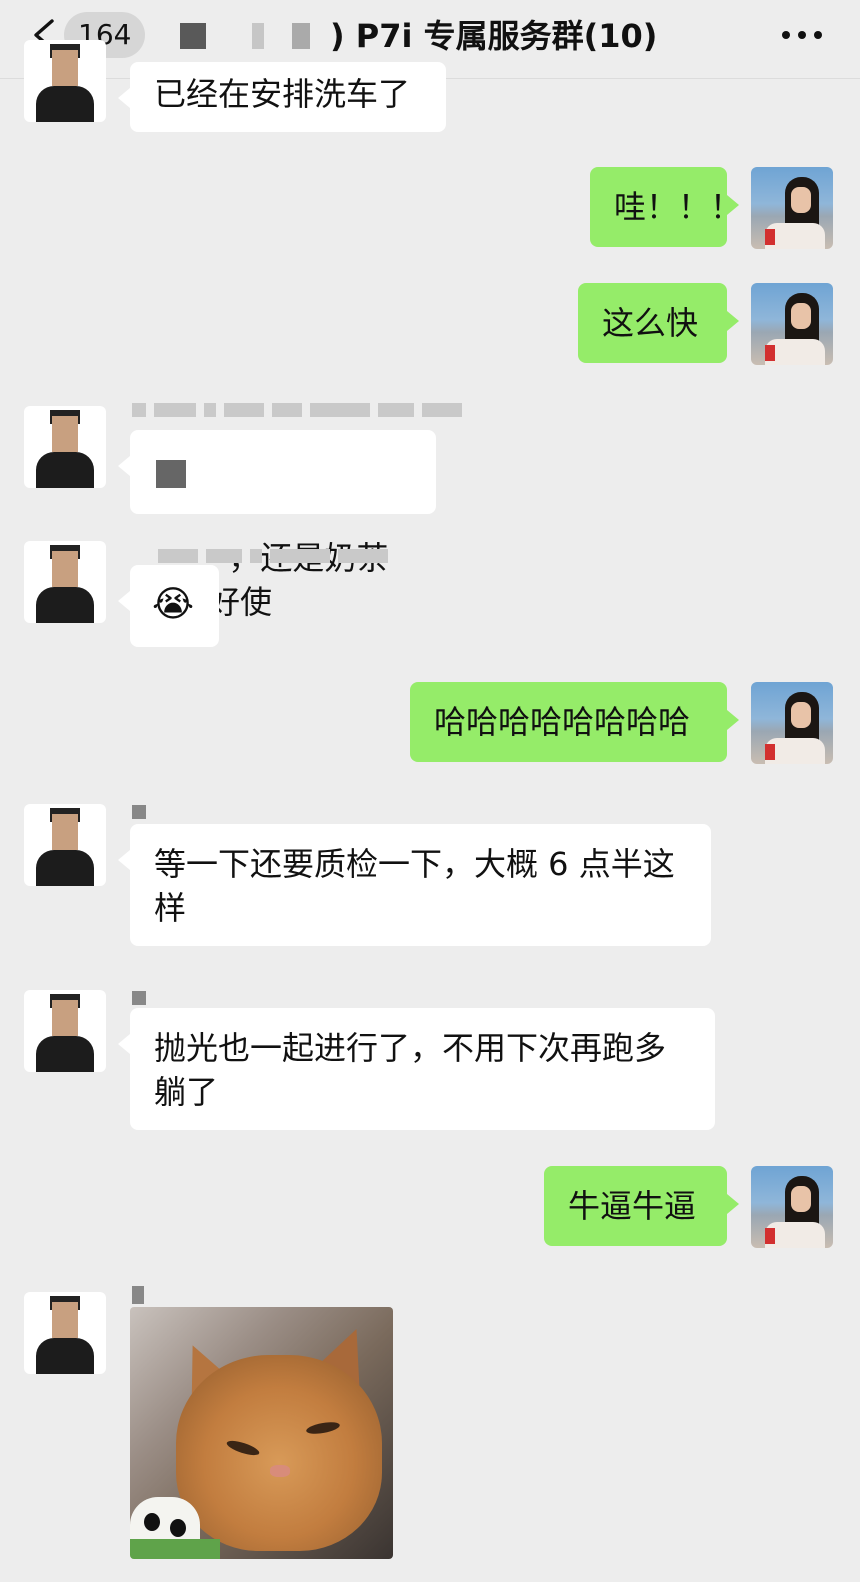 The height and width of the screenshot is (1582, 860). Describe the element at coordinates (282, 97) in the screenshot. I see `message-bubble-incoming: 已经在安排洗车了` at that location.